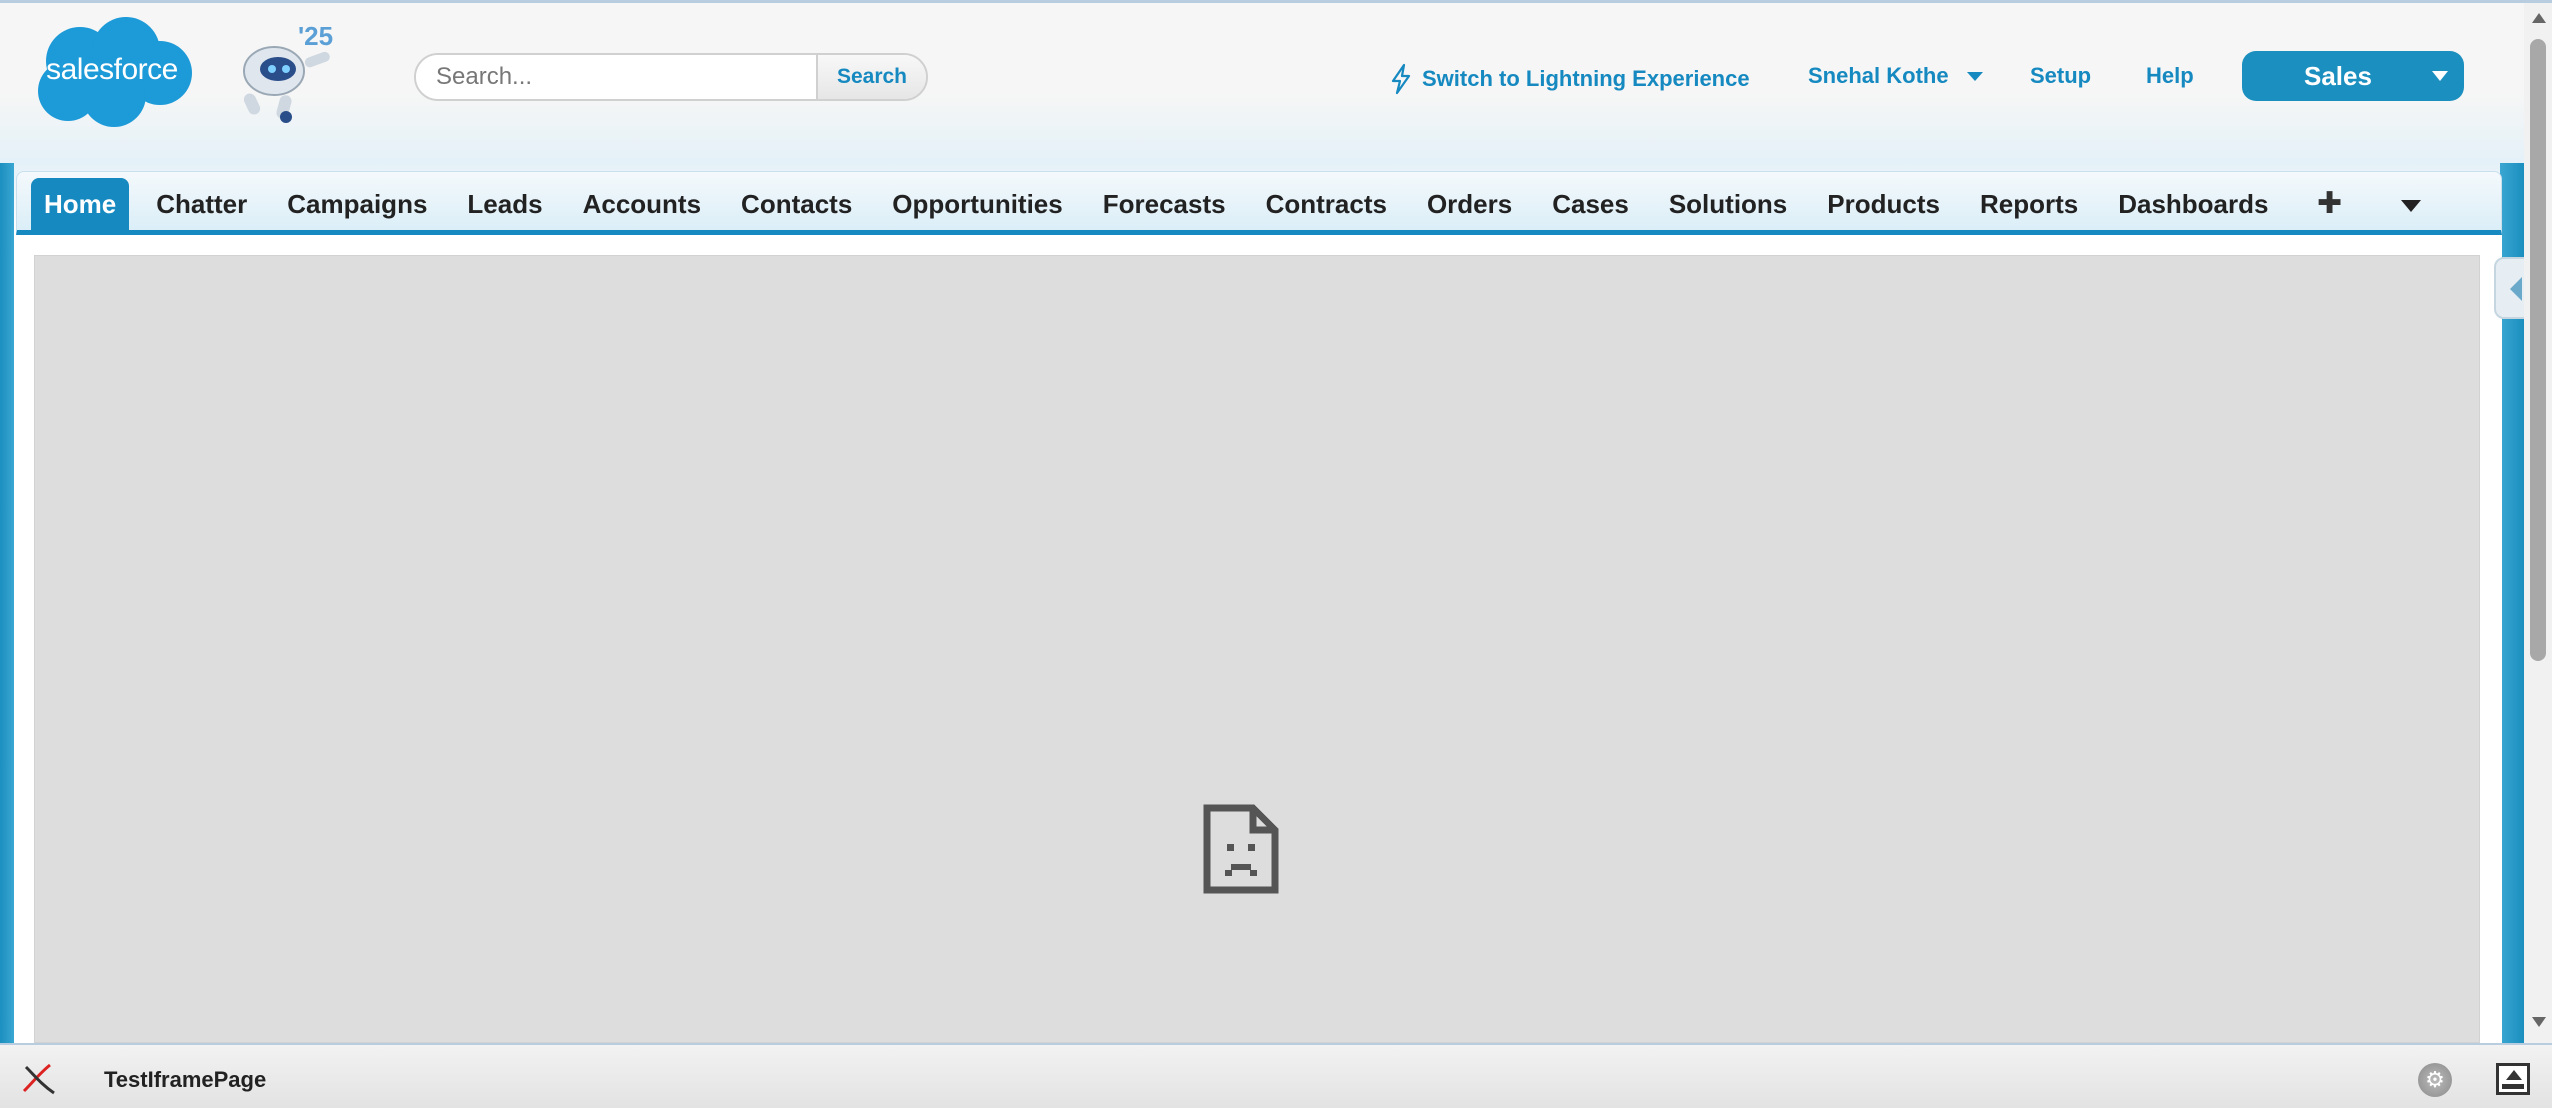 This screenshot has width=2552, height=1108. Describe the element at coordinates (1590, 204) in the screenshot. I see `tab-cases: Cases` at that location.